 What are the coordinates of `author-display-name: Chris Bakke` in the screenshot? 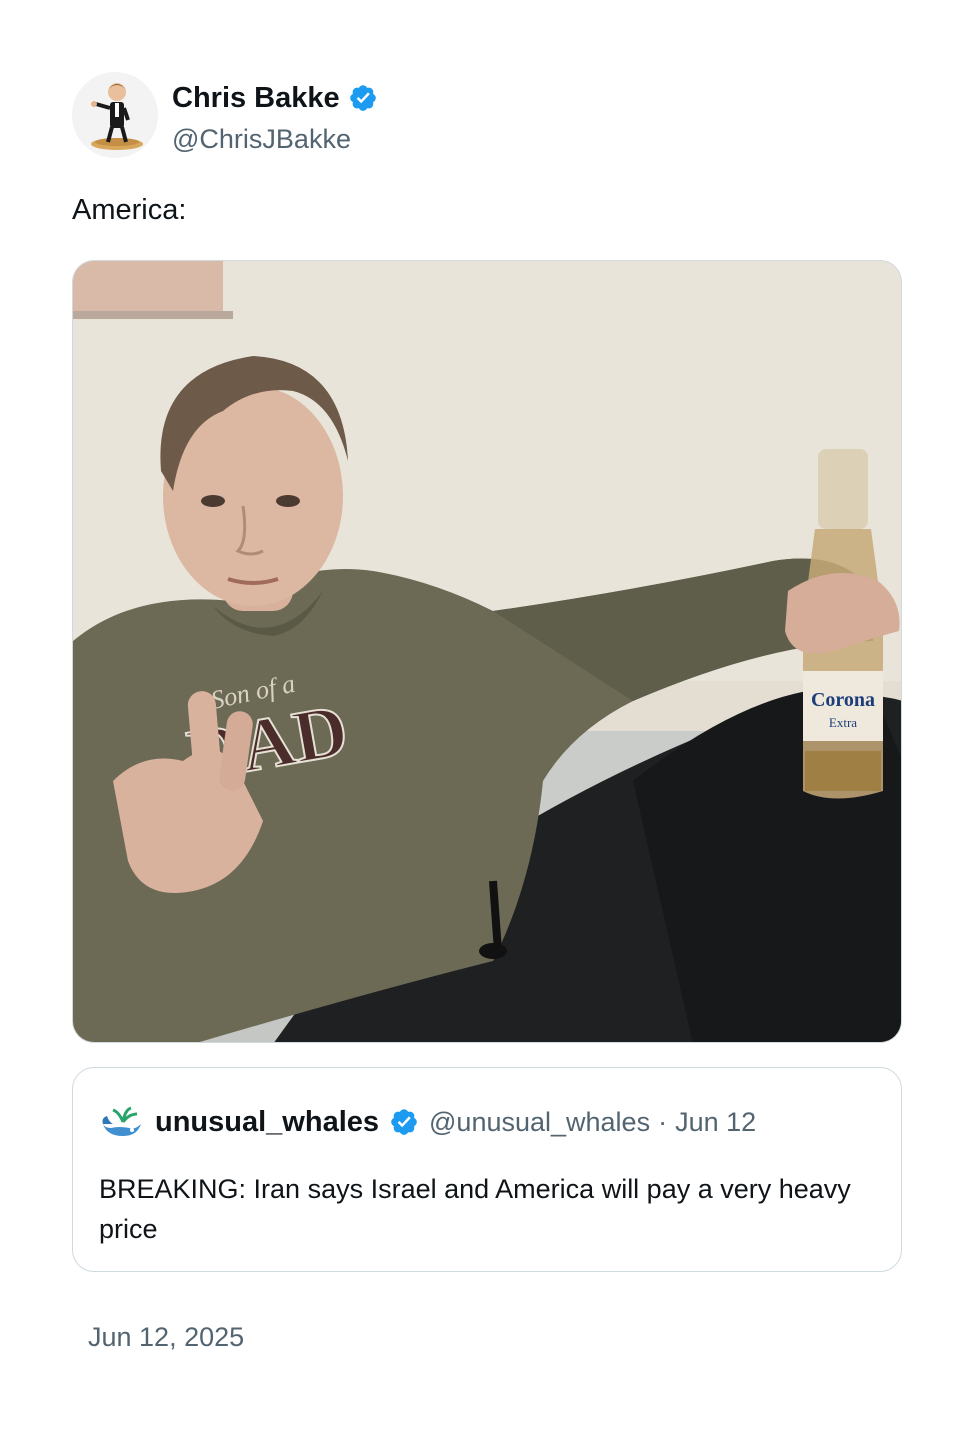 It's located at (256, 98).